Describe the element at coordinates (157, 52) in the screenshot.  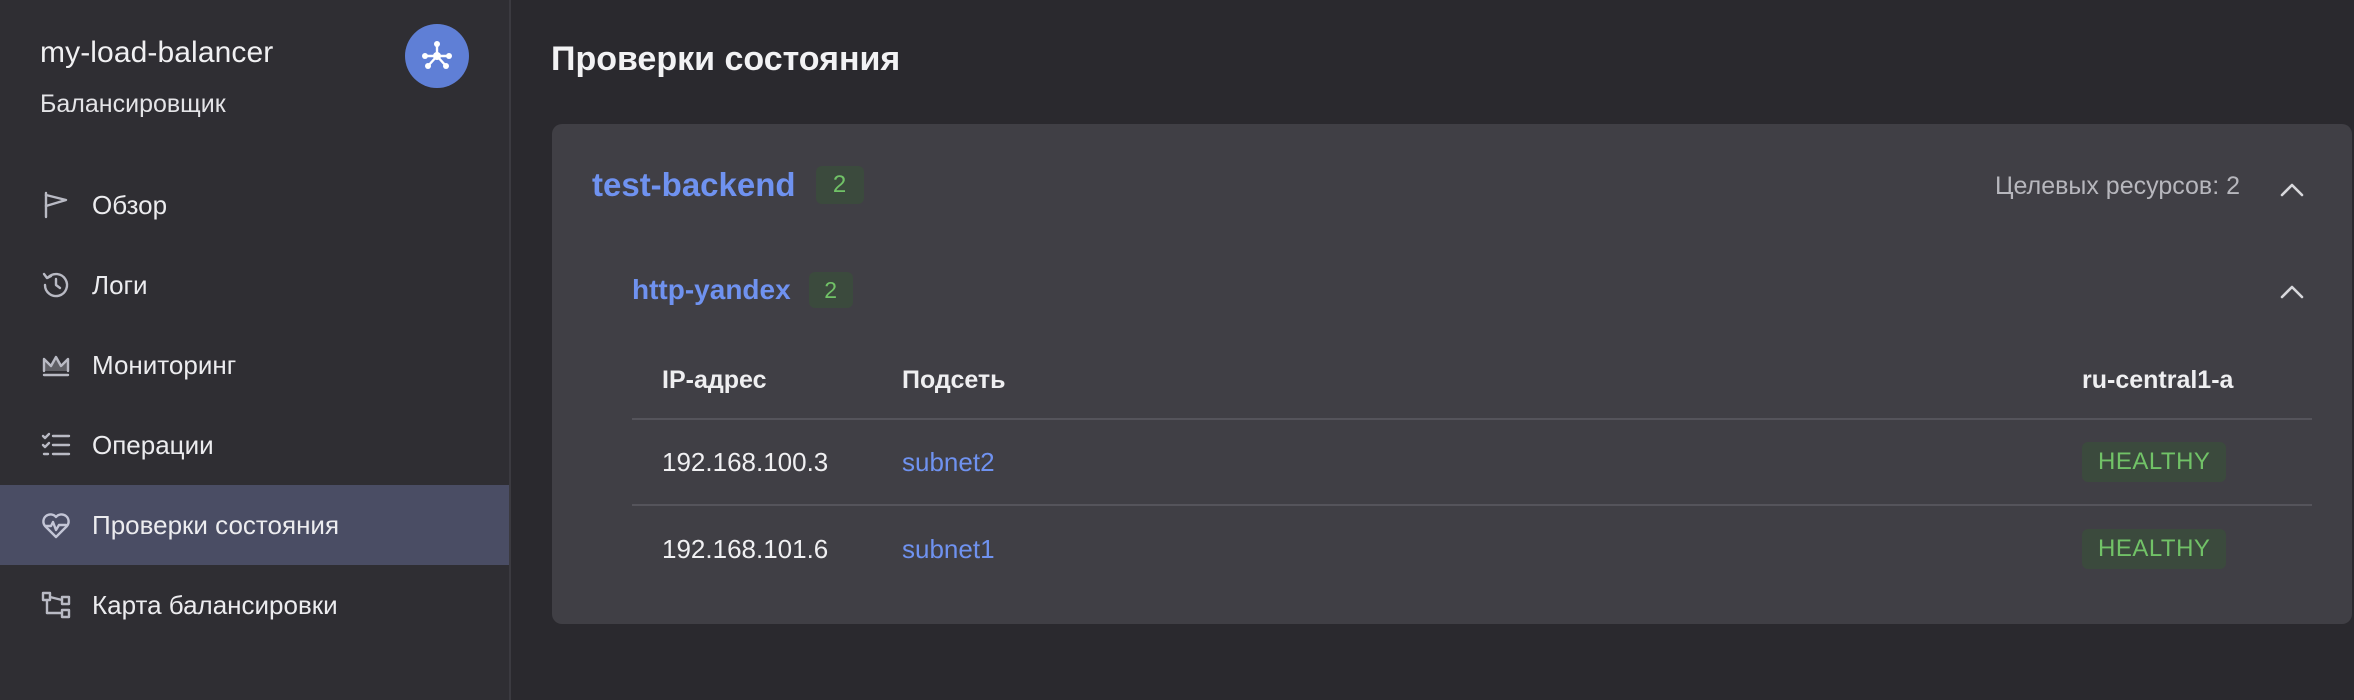
I see `resource-title: my-load-balancer` at that location.